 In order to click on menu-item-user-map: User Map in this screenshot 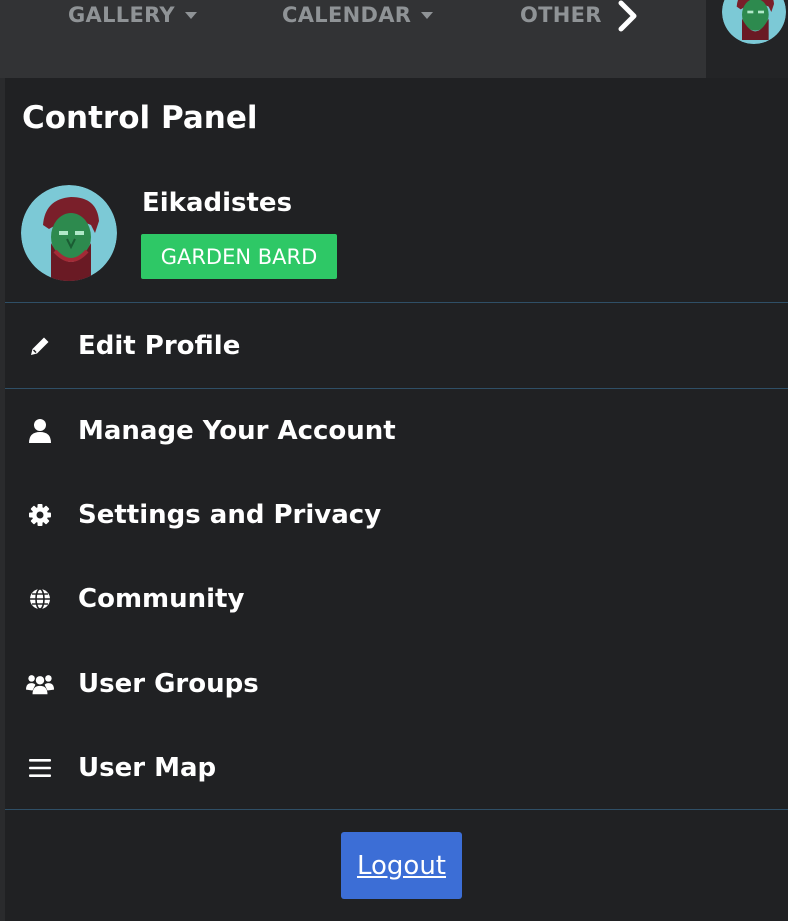, I will do `click(396, 768)`.